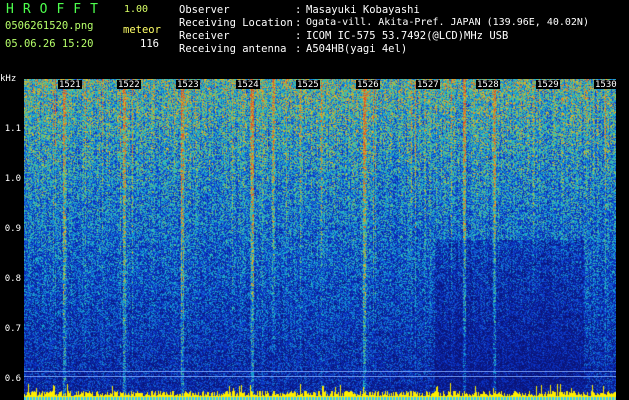 The height and width of the screenshot is (400, 629). Describe the element at coordinates (12, 229) in the screenshot. I see `ytick-0.9: 0.9` at that location.